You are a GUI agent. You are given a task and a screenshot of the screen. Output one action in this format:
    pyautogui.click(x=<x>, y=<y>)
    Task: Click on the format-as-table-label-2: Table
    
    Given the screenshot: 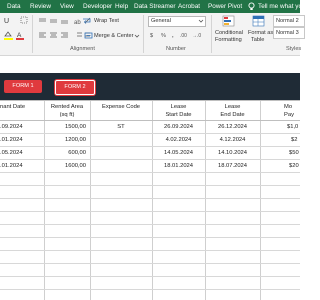 What is the action you would take?
    pyautogui.click(x=257, y=40)
    